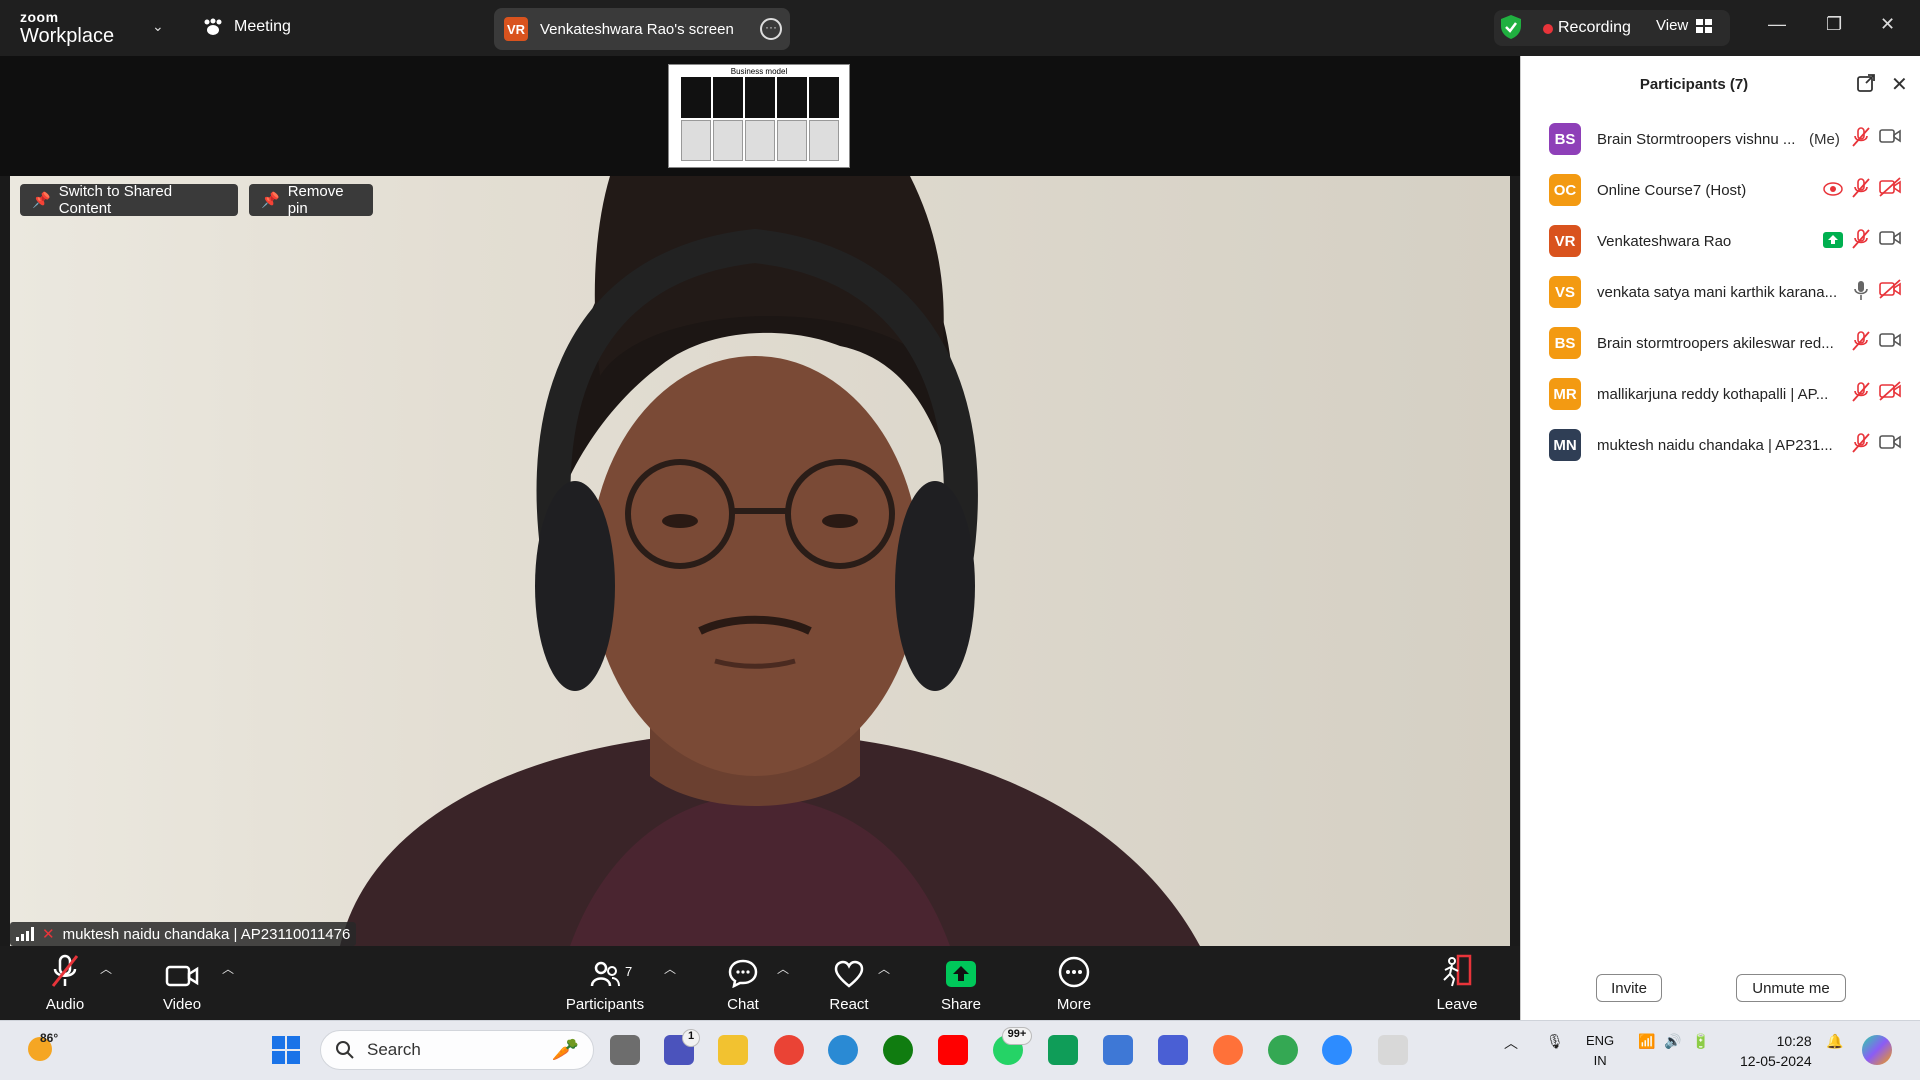 This screenshot has height=1080, width=1920. I want to click on restore-icon: ❐, so click(1834, 24).